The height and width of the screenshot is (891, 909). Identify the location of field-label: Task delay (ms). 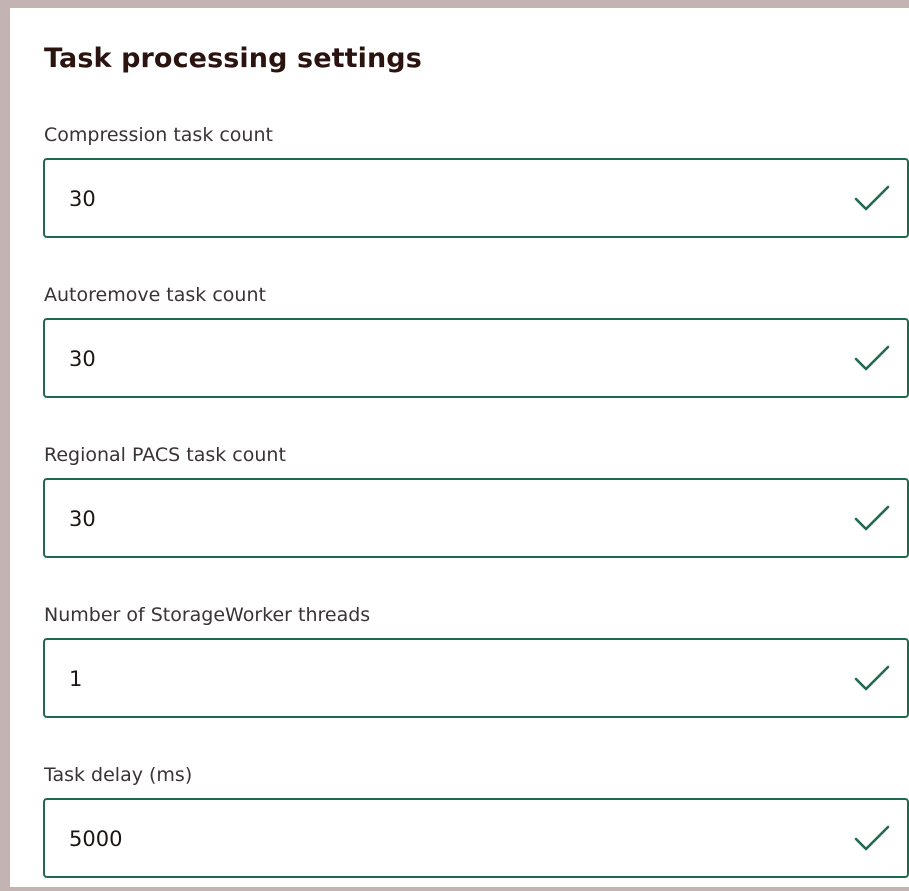
(118, 775).